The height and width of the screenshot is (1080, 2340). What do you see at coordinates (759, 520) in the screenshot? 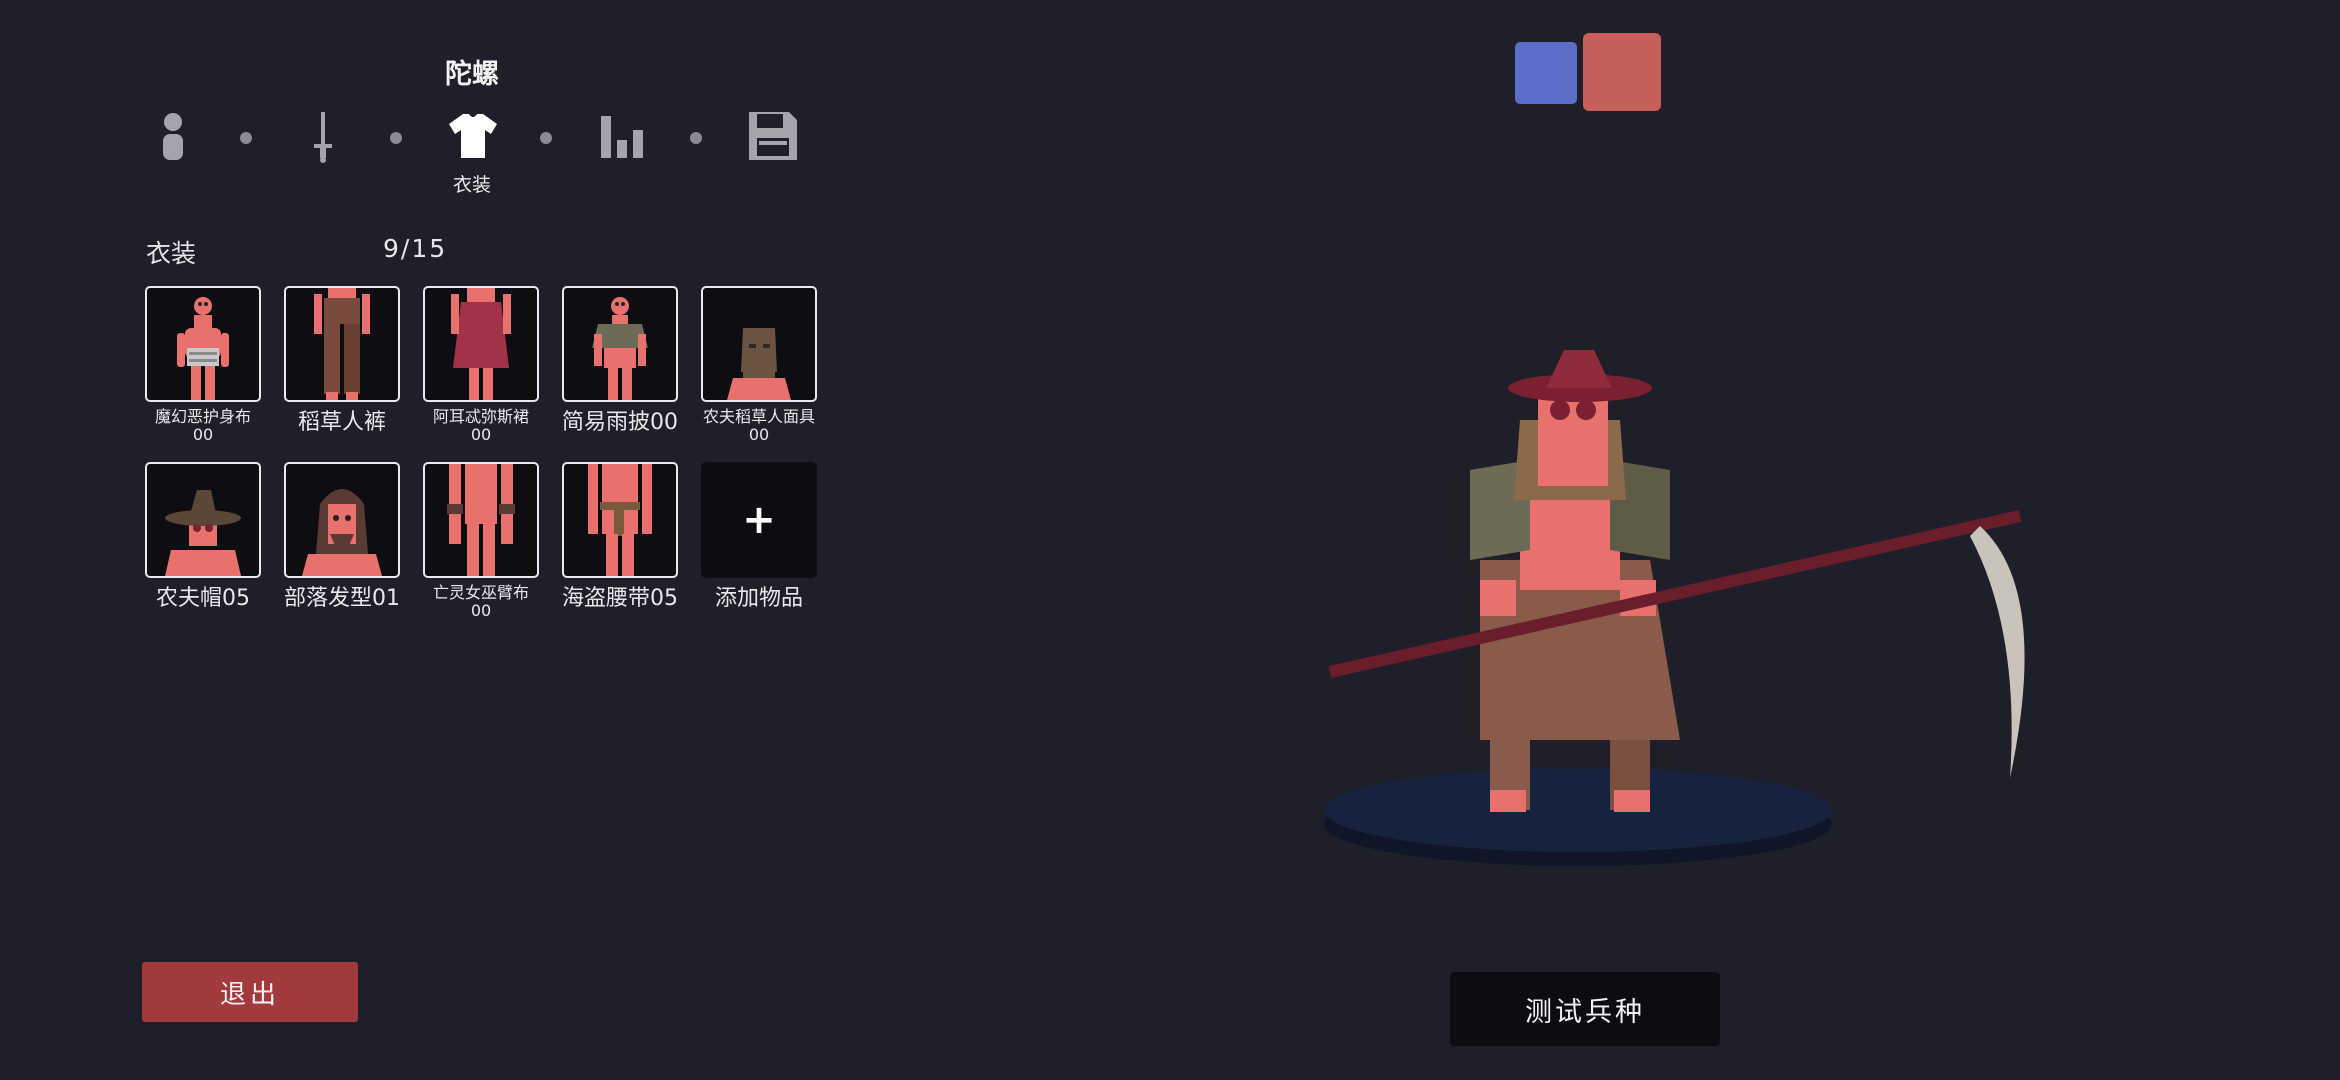
I see `plus-icon: +` at bounding box center [759, 520].